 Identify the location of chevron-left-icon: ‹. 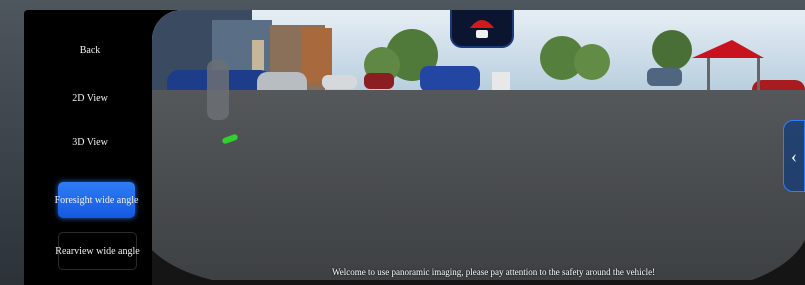
(794, 155).